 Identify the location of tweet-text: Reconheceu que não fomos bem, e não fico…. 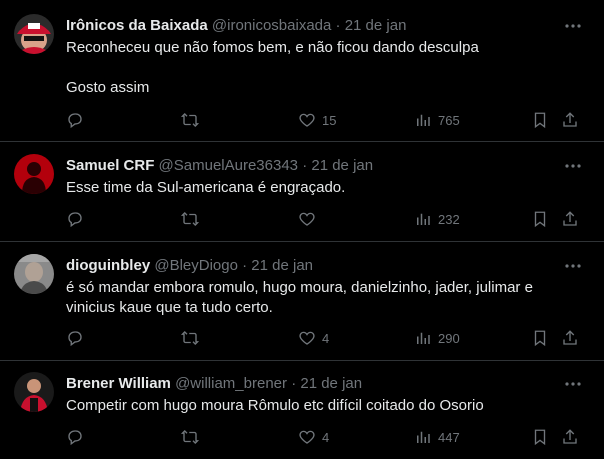
(272, 67).